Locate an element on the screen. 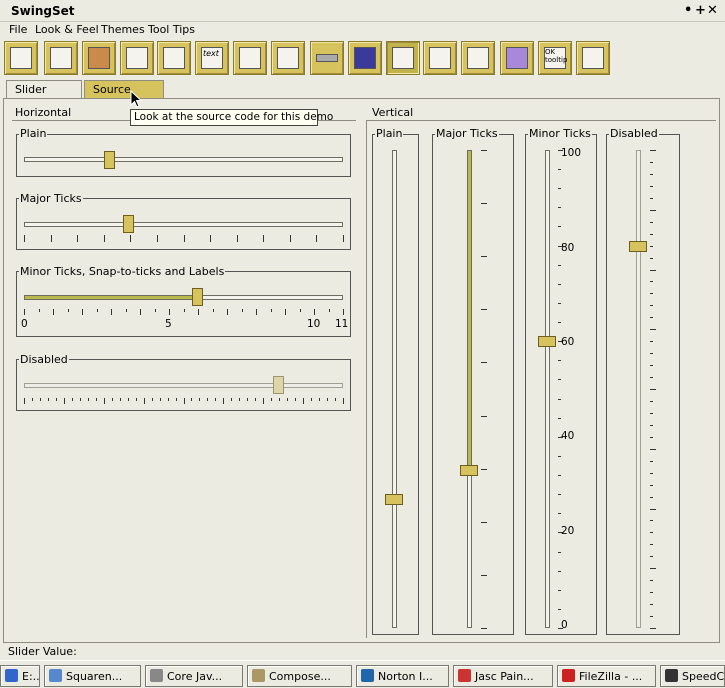 This screenshot has width=725, height=688. toolbar-split-pane-demo-button is located at coordinates (440, 58).